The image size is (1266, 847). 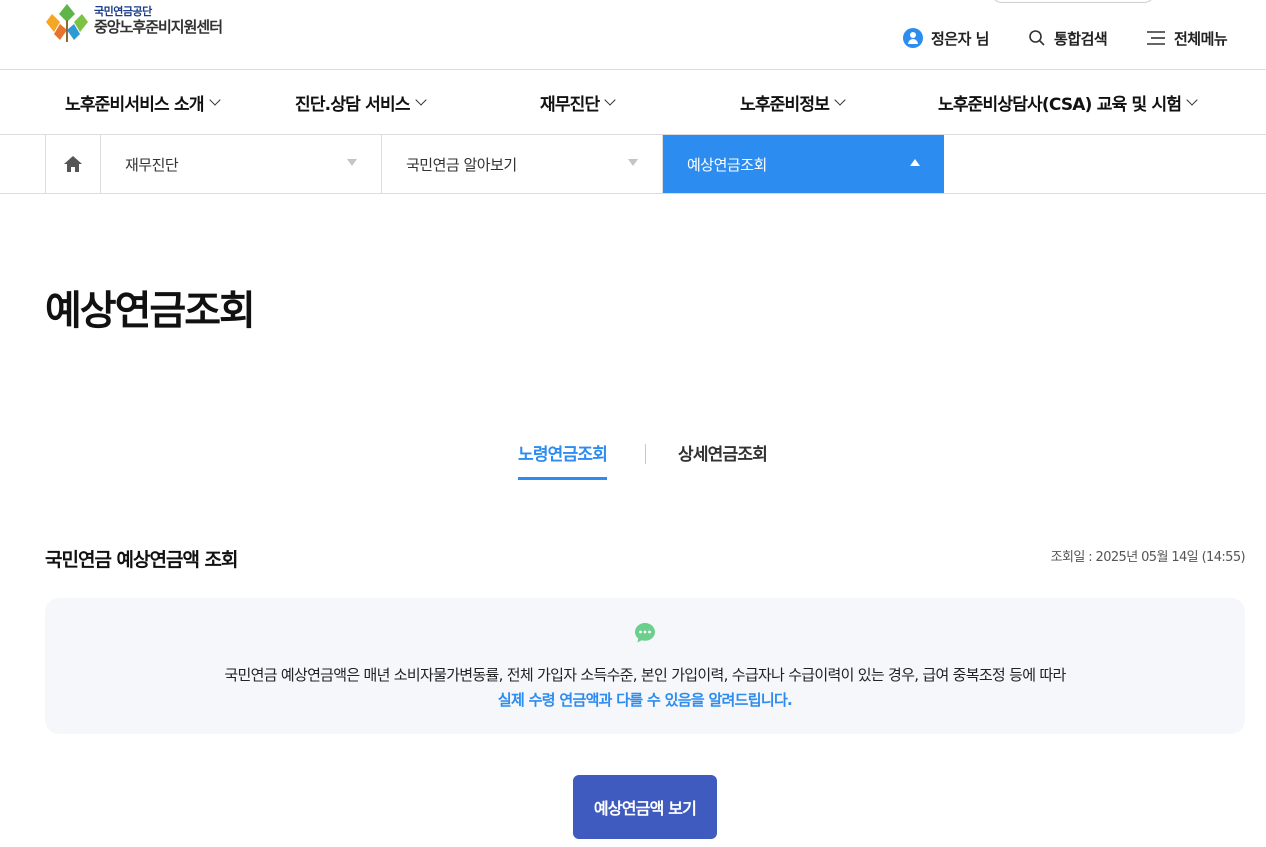 I want to click on menu-label: 전체메뉴, so click(x=1201, y=38).